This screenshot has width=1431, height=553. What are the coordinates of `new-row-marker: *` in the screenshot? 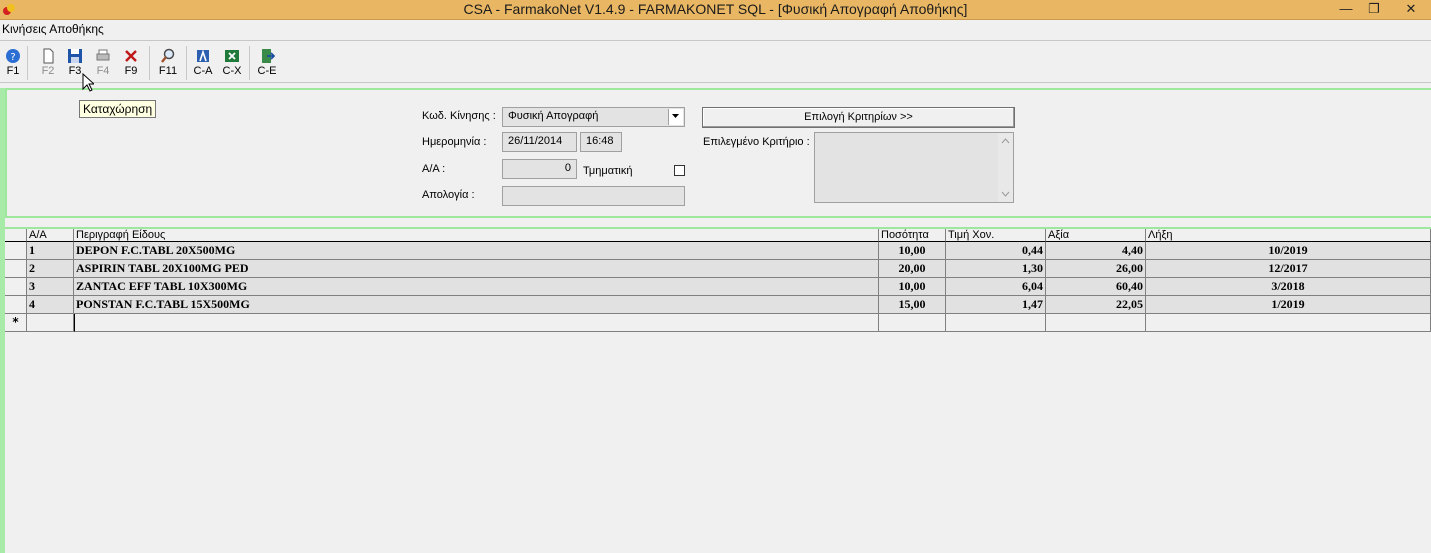 It's located at (16, 323).